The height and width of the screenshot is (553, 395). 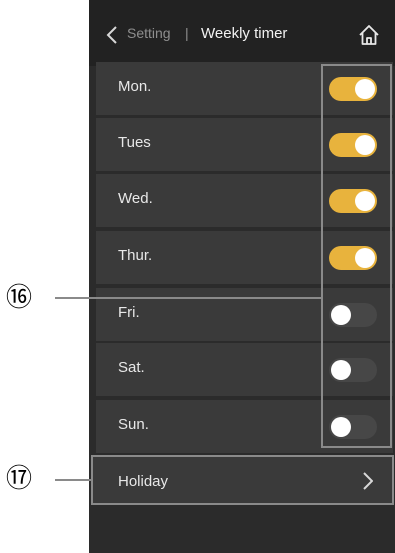 I want to click on toggles-highlight-box, so click(x=356, y=256).